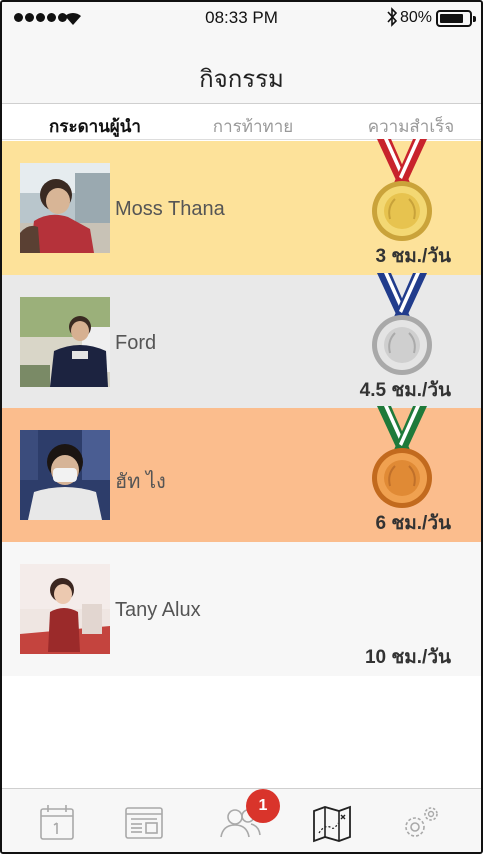 This screenshot has width=483, height=854. I want to click on battery-percent: 80%, so click(416, 17).